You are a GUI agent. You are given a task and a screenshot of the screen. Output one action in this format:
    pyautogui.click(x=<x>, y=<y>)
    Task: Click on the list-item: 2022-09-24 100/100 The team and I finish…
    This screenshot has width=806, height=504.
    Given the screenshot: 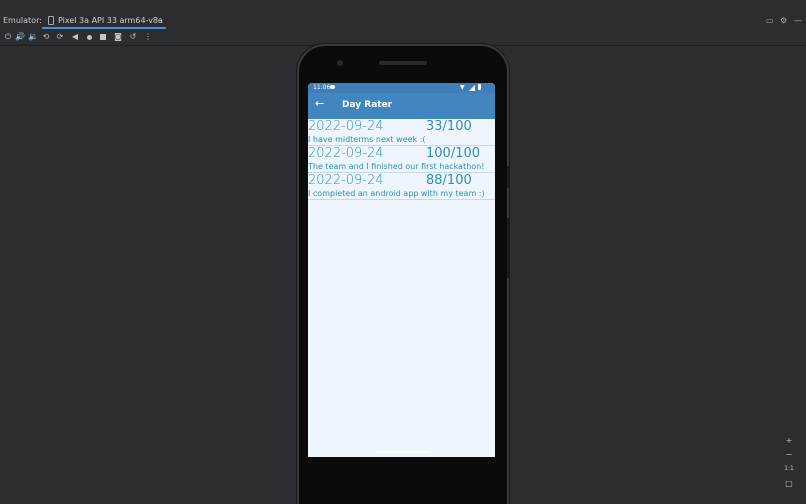 What is the action you would take?
    pyautogui.click(x=401, y=159)
    